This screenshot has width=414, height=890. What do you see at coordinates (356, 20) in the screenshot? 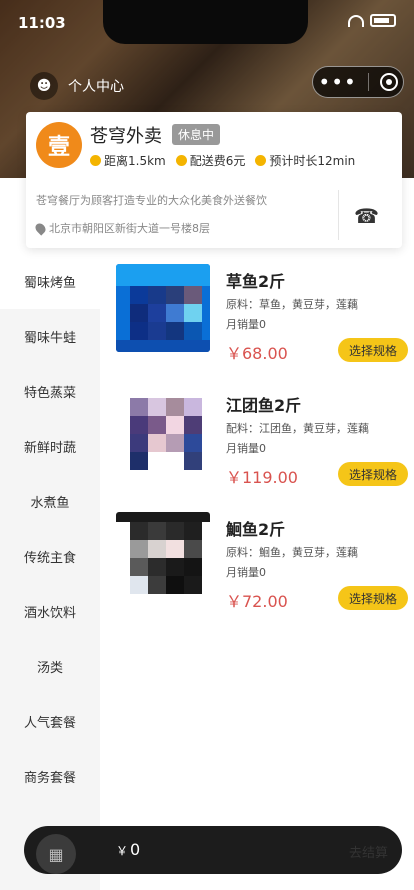
I see `wifi-icon` at bounding box center [356, 20].